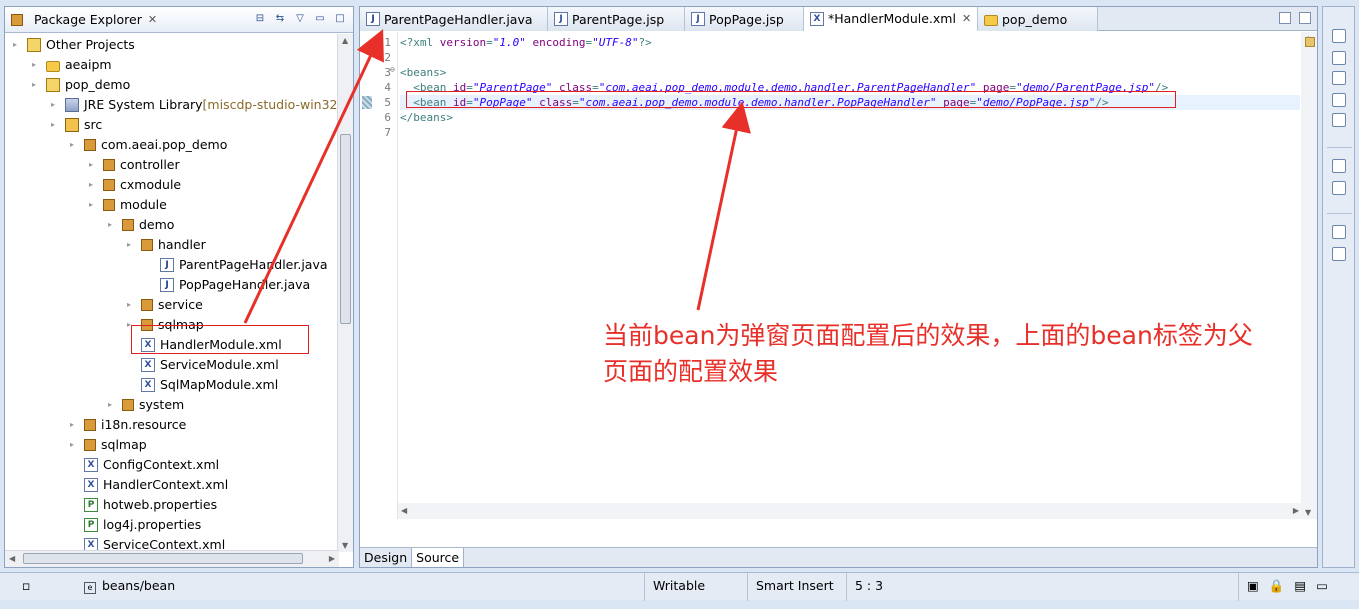 The height and width of the screenshot is (609, 1359). What do you see at coordinates (891, 19) in the screenshot?
I see `editor-tab: X *HandlerModule.xml ✕` at bounding box center [891, 19].